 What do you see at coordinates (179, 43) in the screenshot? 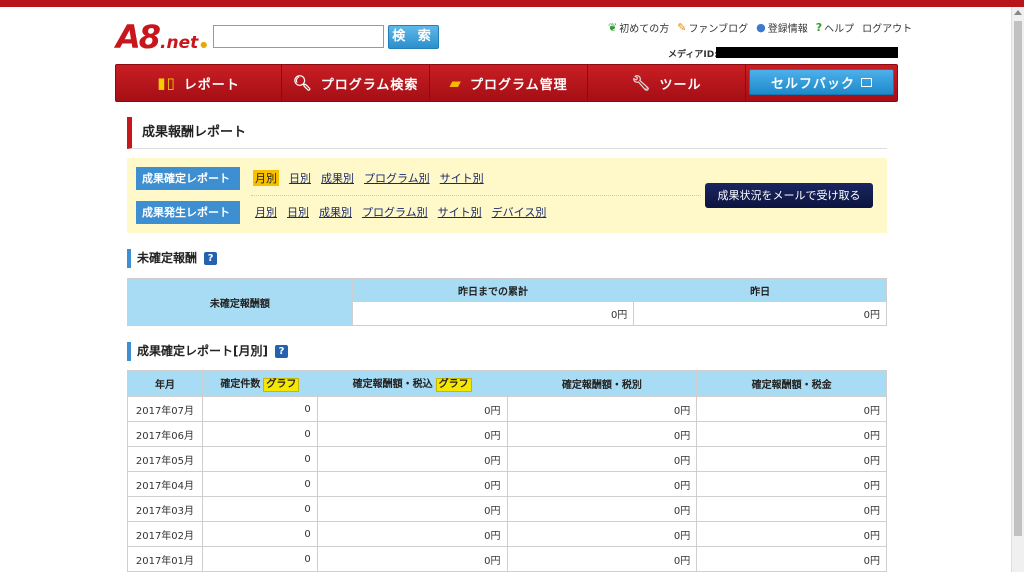
I see `logo-net-text: .net` at bounding box center [179, 43].